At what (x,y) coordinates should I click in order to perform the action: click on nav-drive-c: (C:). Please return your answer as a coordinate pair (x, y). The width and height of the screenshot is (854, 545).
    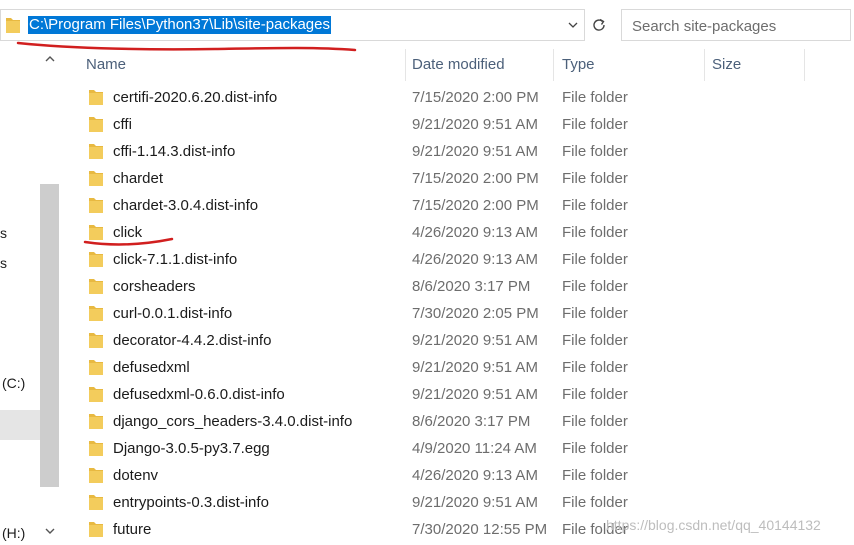
    Looking at the image, I should click on (13, 383).